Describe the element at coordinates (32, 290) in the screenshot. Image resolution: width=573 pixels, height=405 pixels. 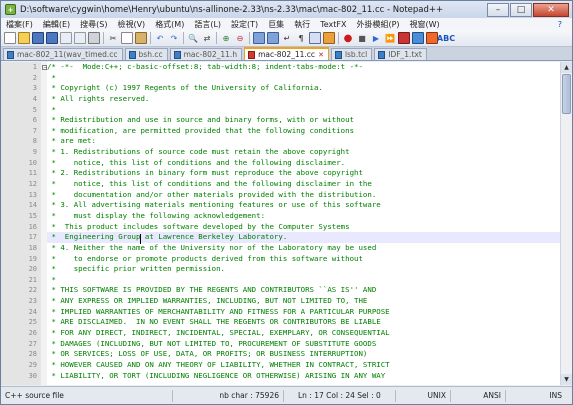
I see `line-number: 22` at that location.